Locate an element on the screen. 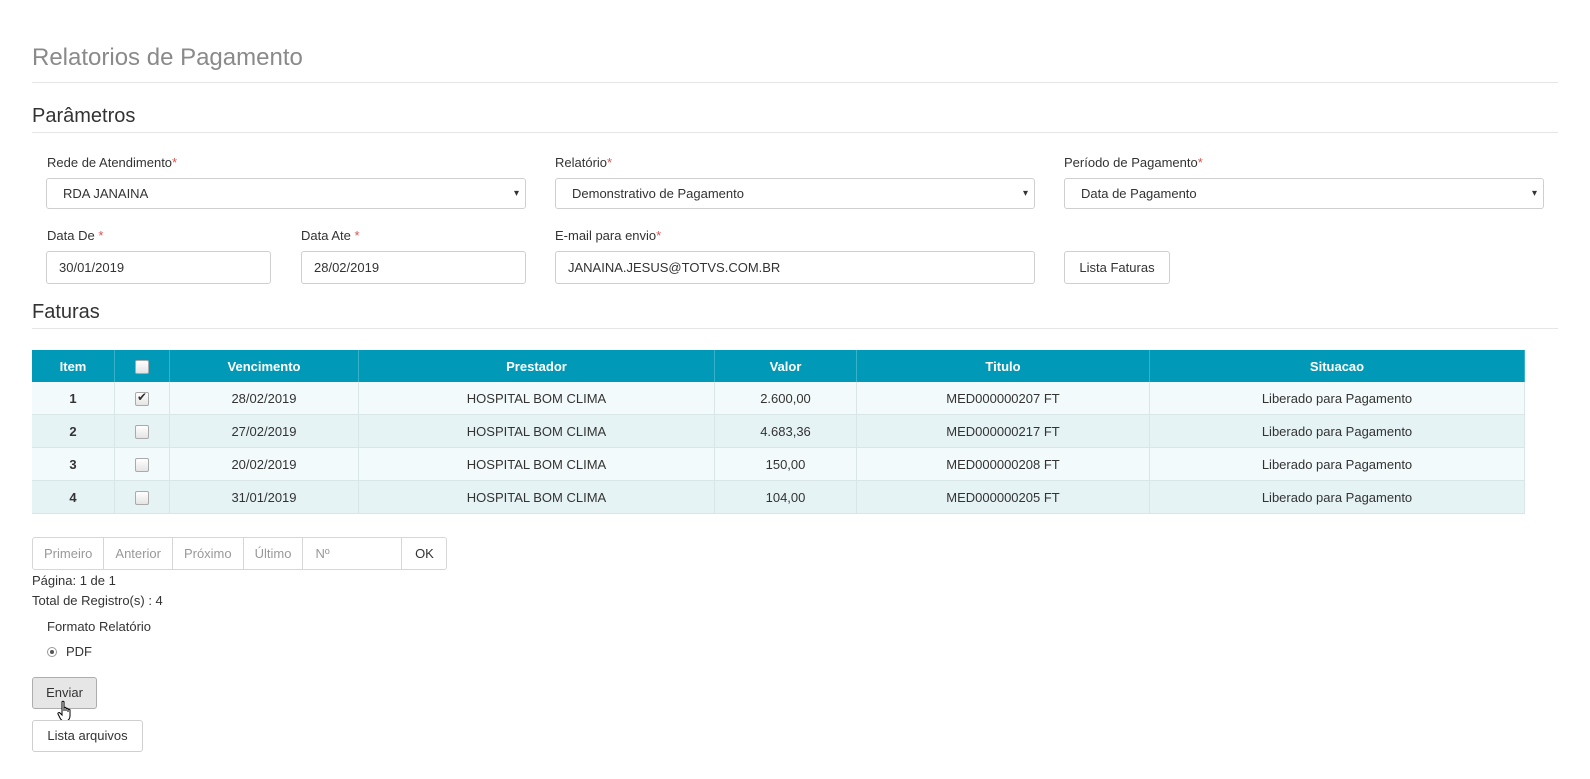 The image size is (1590, 779). lista-faturas-button: Lista Faturas is located at coordinates (1117, 267).